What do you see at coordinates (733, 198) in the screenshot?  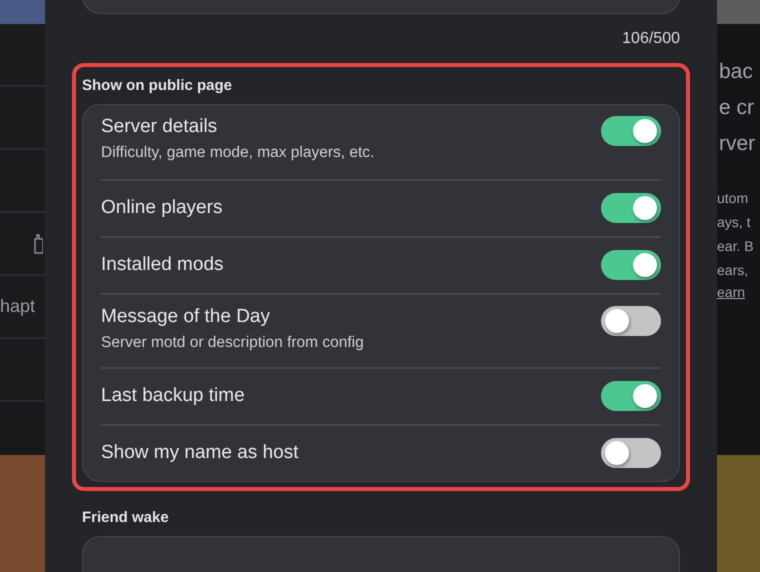 I see `paragraph-text: utom` at bounding box center [733, 198].